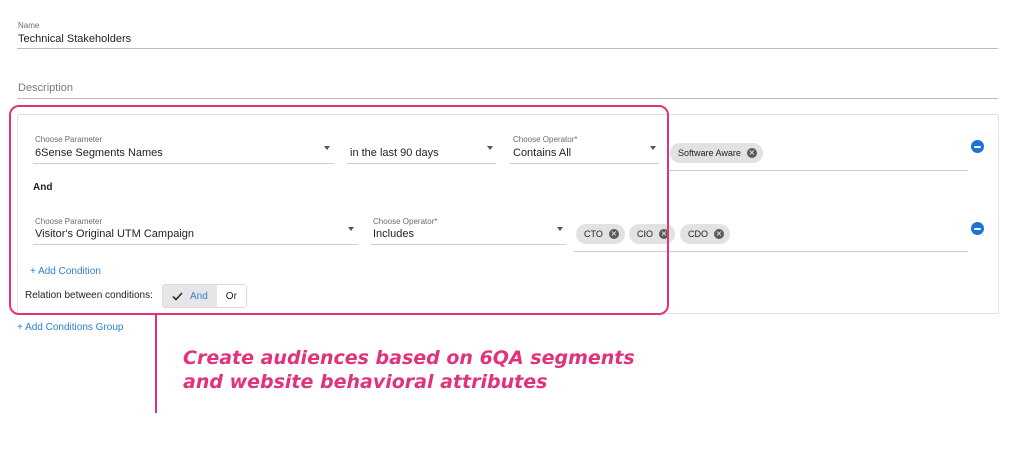 Image resolution: width=1024 pixels, height=469 pixels. Describe the element at coordinates (29, 25) in the screenshot. I see `name-label: Name` at that location.